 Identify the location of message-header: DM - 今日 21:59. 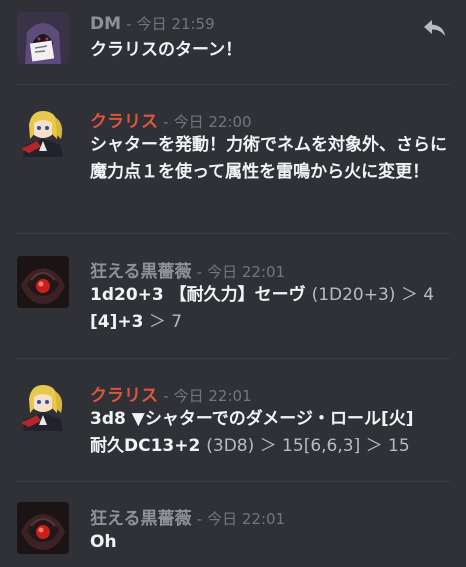
(152, 23).